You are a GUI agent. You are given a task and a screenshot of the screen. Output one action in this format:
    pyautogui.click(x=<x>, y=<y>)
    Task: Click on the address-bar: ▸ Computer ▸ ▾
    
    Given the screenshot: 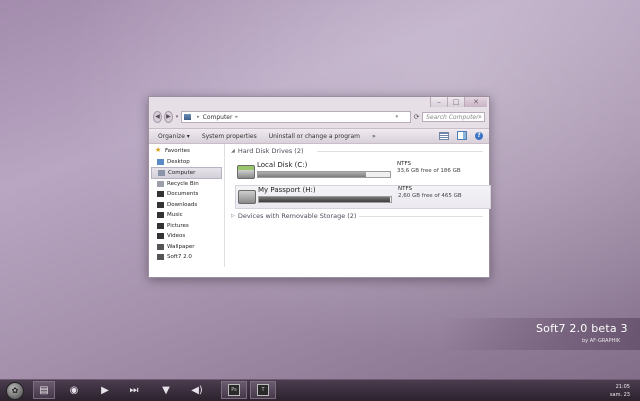 What is the action you would take?
    pyautogui.click(x=296, y=117)
    